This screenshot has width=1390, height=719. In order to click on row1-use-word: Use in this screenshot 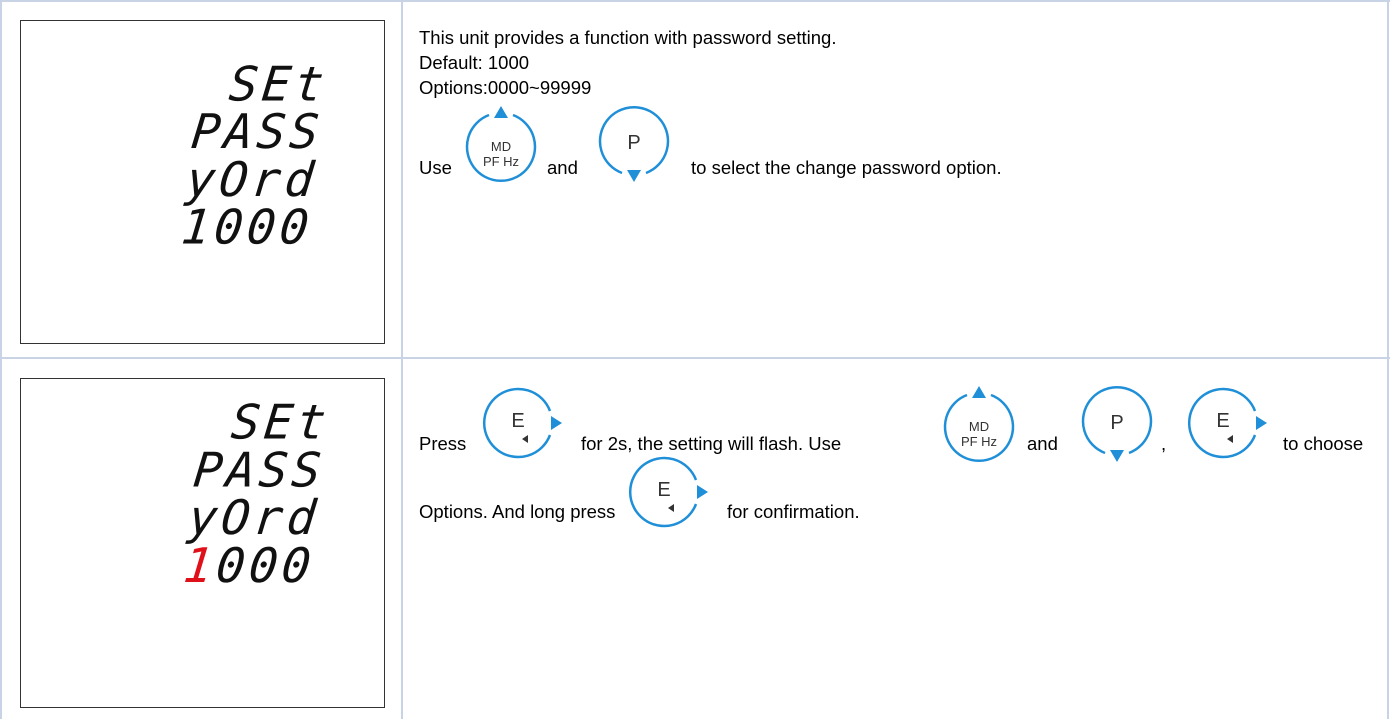, I will do `click(435, 167)`.